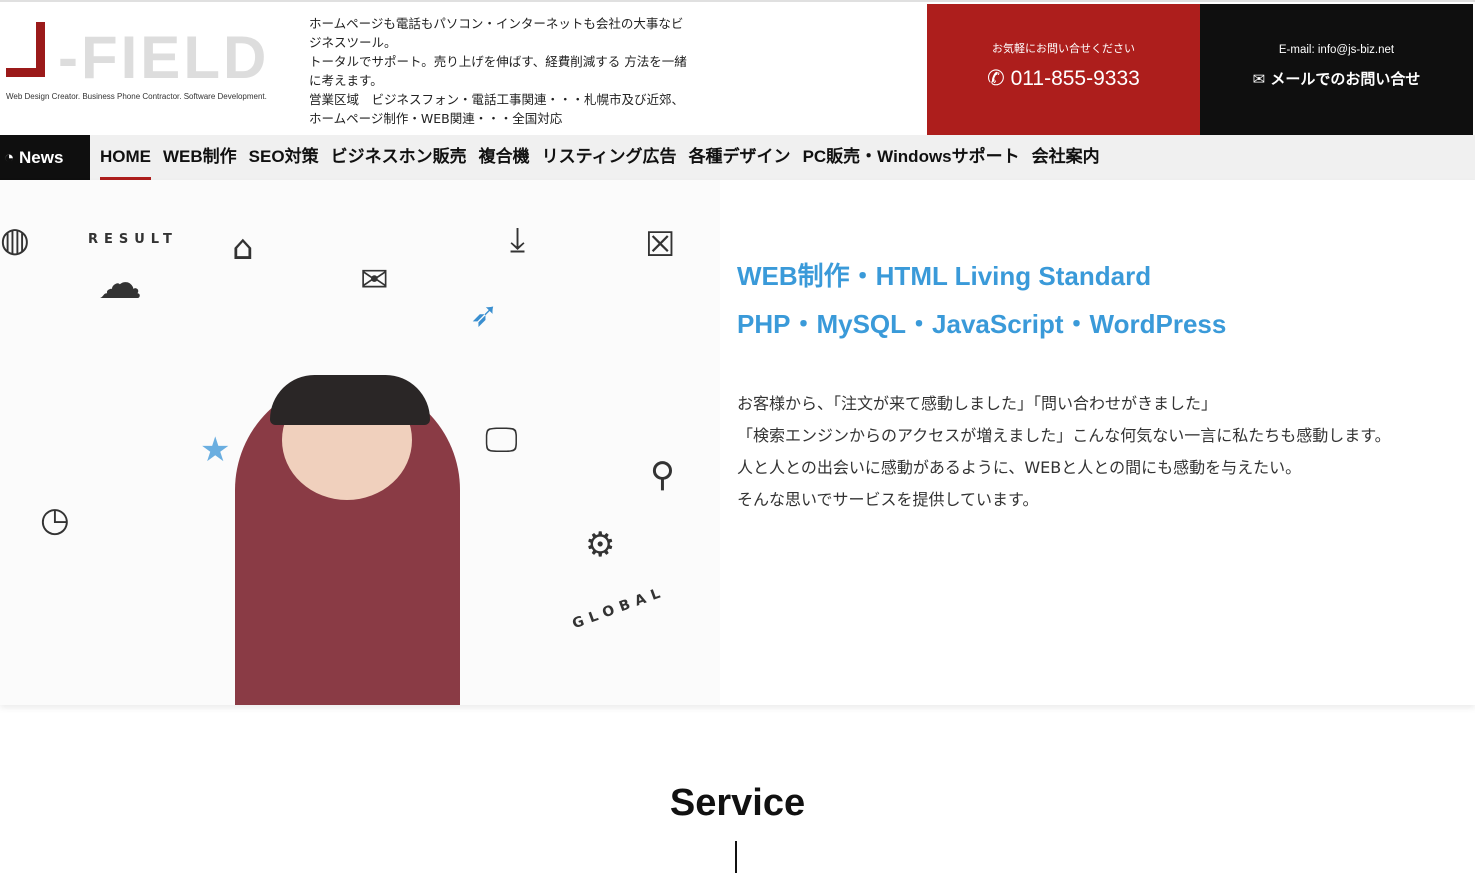 The width and height of the screenshot is (1475, 873). I want to click on envelope-icon: ✉, so click(1261, 79).